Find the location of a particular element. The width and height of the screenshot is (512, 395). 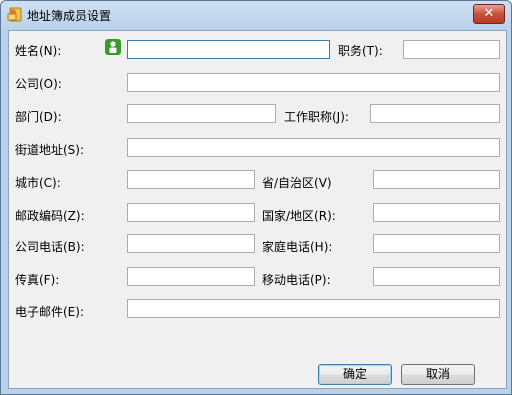

name-label: 姓名(N): is located at coordinates (38, 51).